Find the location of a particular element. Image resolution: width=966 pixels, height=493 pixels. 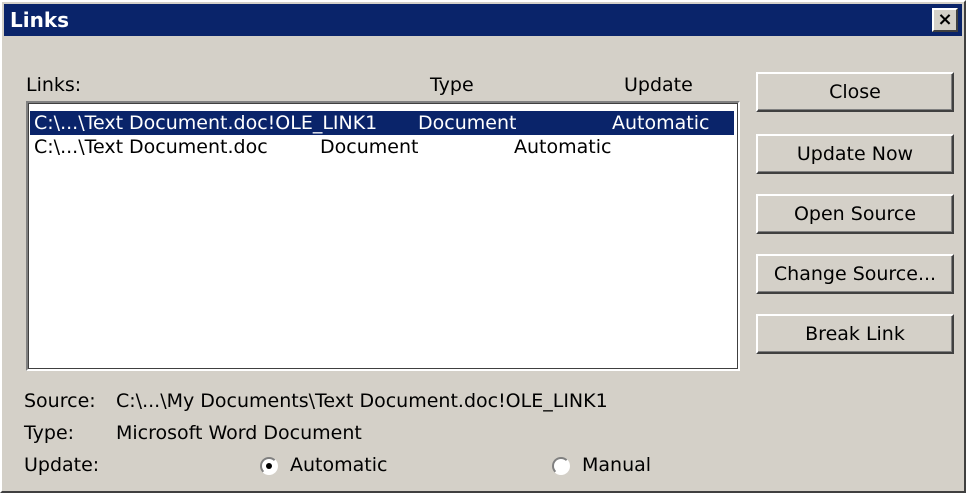

close-icon: × is located at coordinates (945, 20).